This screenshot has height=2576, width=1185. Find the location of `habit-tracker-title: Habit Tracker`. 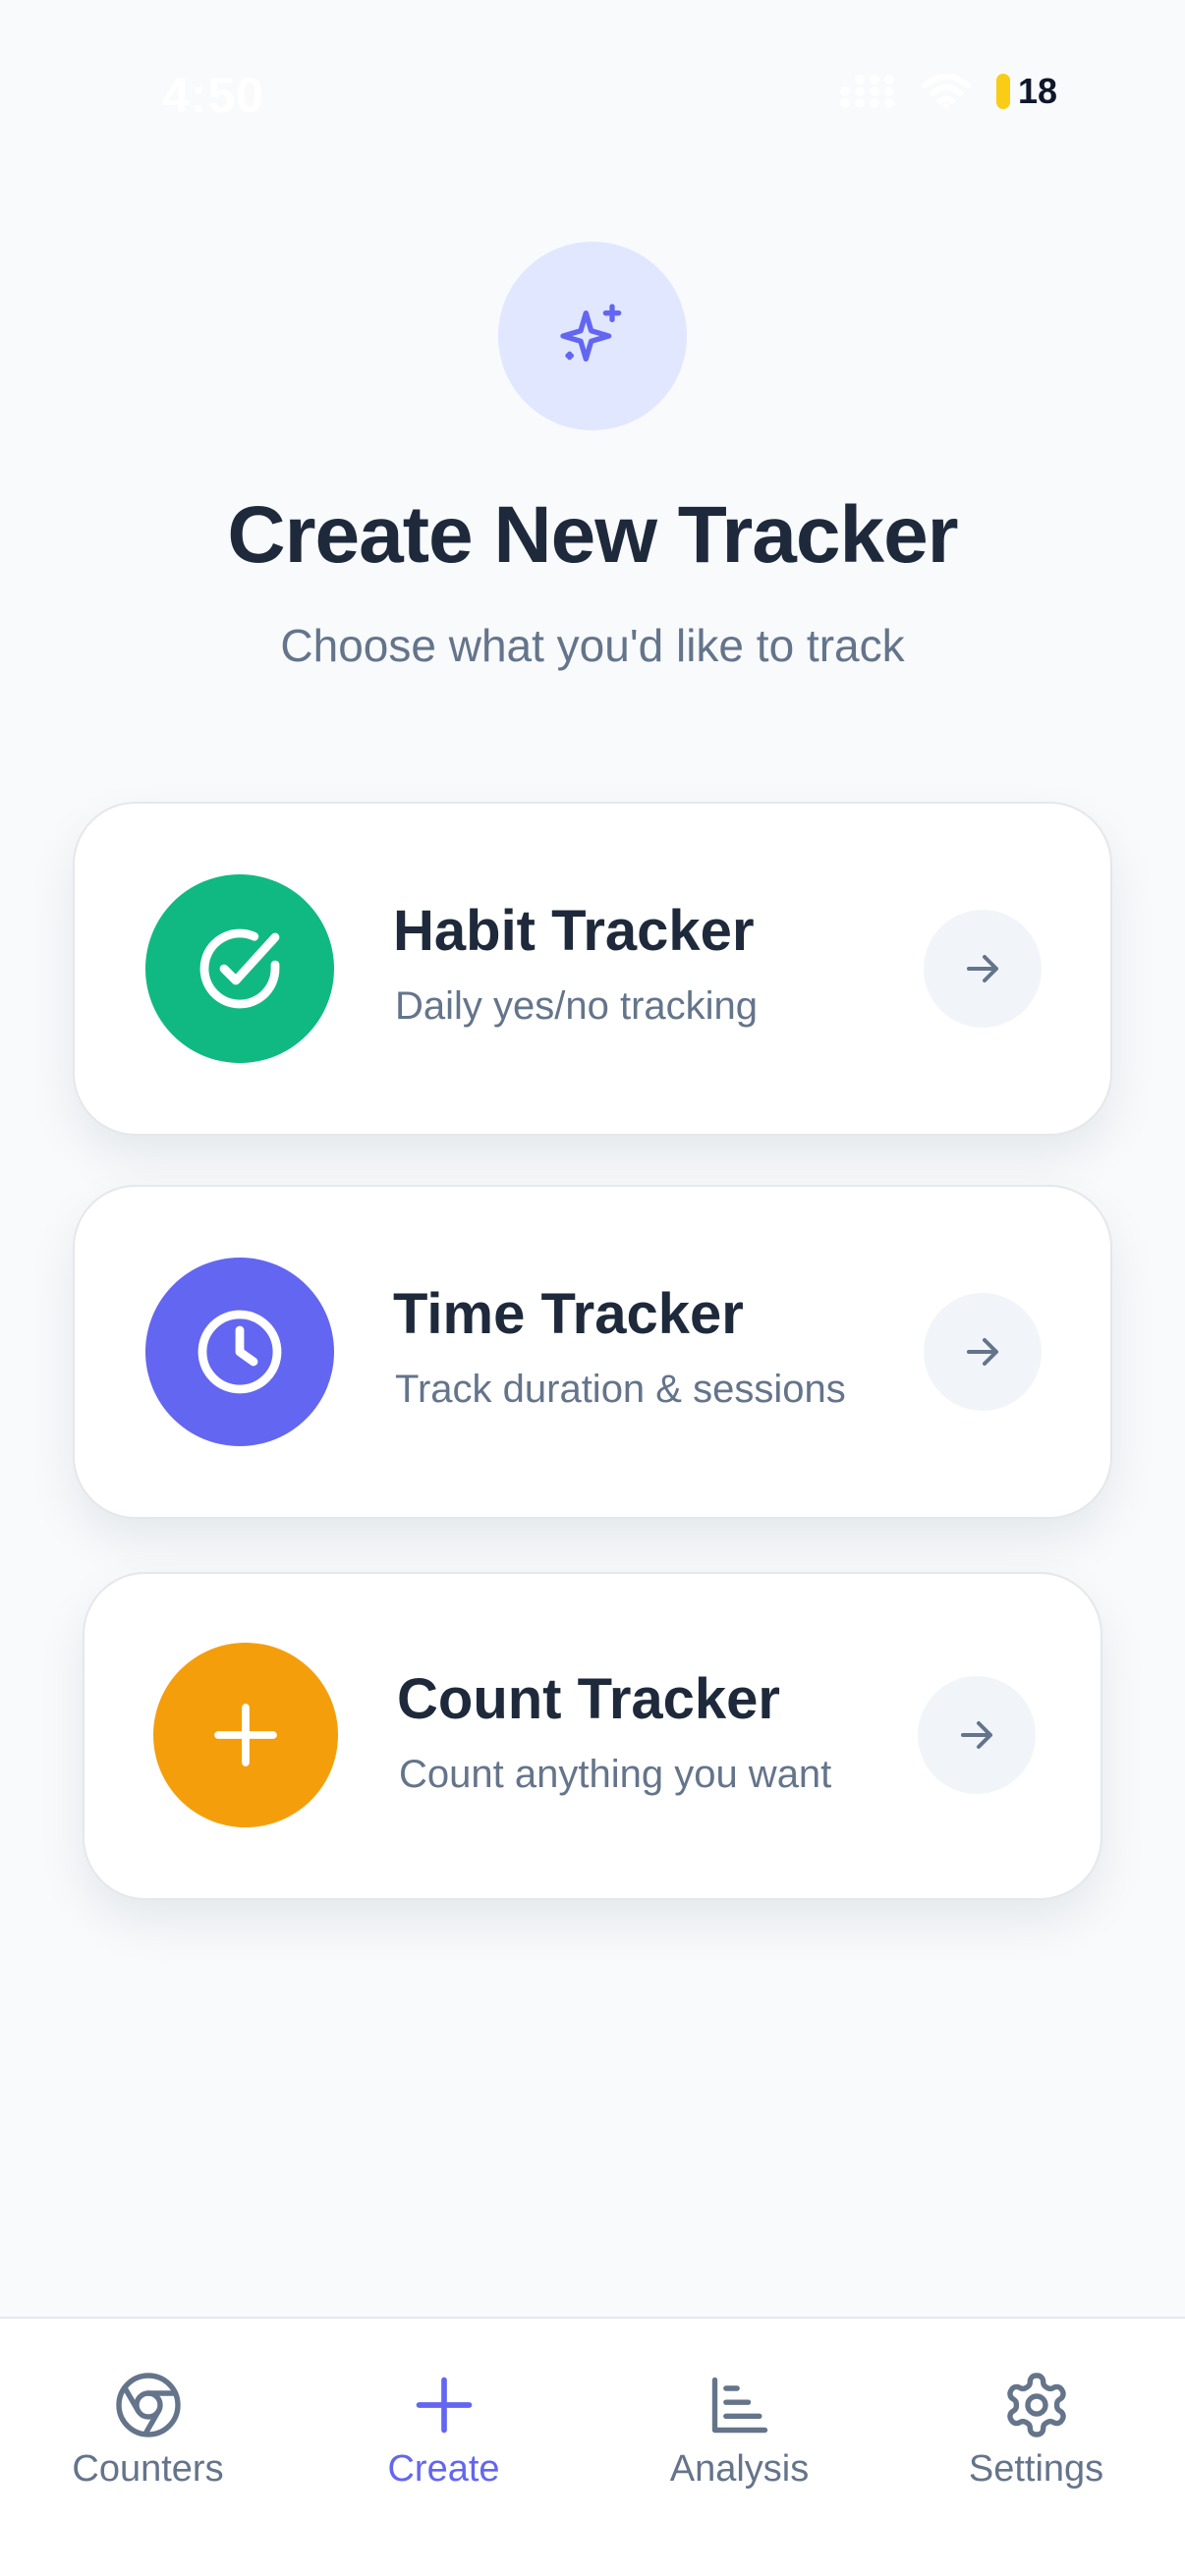

habit-tracker-title: Habit Tracker is located at coordinates (574, 931).